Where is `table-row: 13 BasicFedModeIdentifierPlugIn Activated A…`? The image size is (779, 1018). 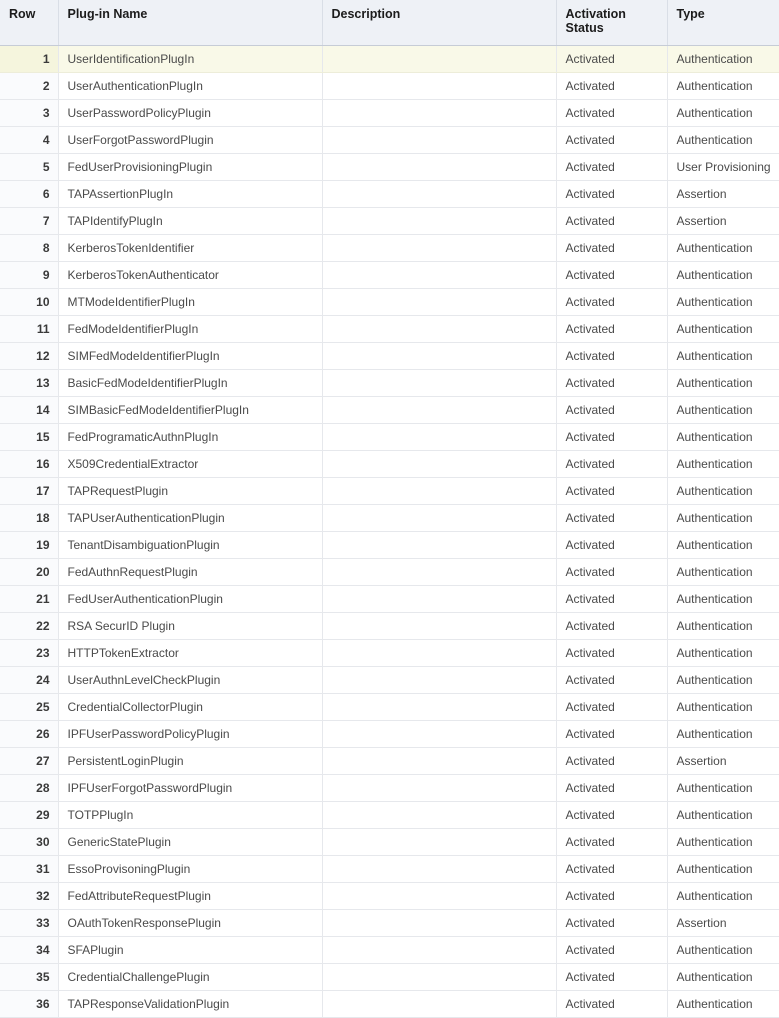
table-row: 13 BasicFedModeIdentifierPlugIn Activated A… is located at coordinates (389, 383).